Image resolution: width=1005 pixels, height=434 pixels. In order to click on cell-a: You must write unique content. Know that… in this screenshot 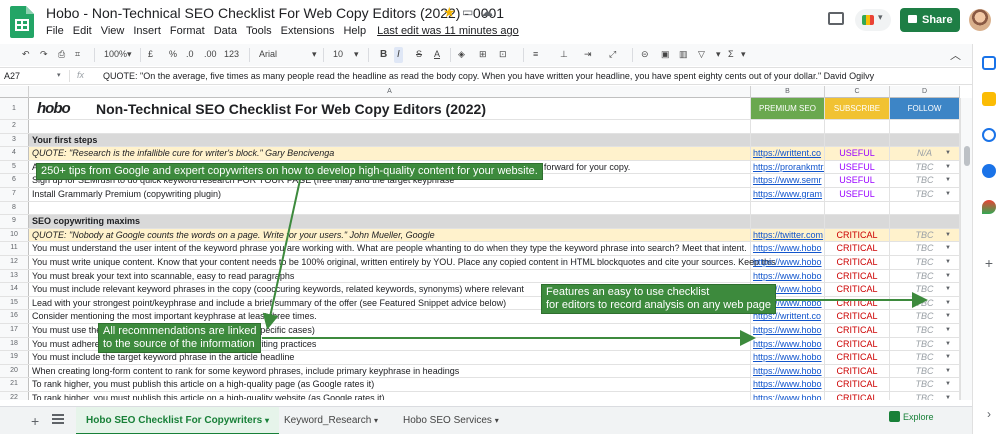, I will do `click(402, 262)`.